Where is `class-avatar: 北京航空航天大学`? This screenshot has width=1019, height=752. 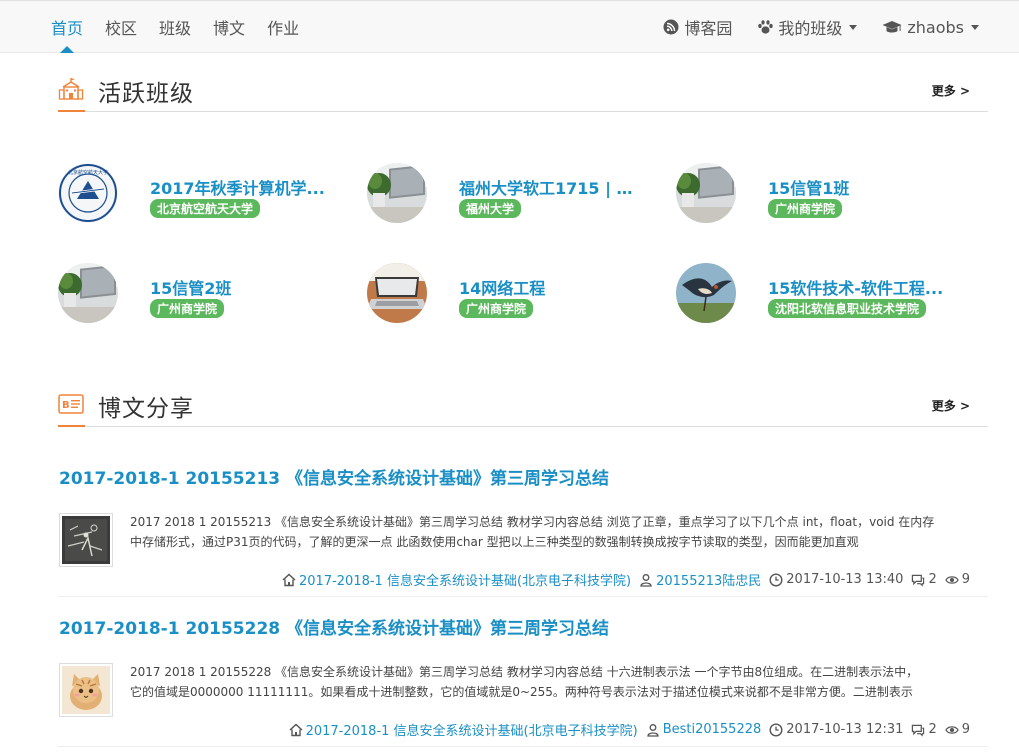
class-avatar: 北京航空航天大学 is located at coordinates (88, 193).